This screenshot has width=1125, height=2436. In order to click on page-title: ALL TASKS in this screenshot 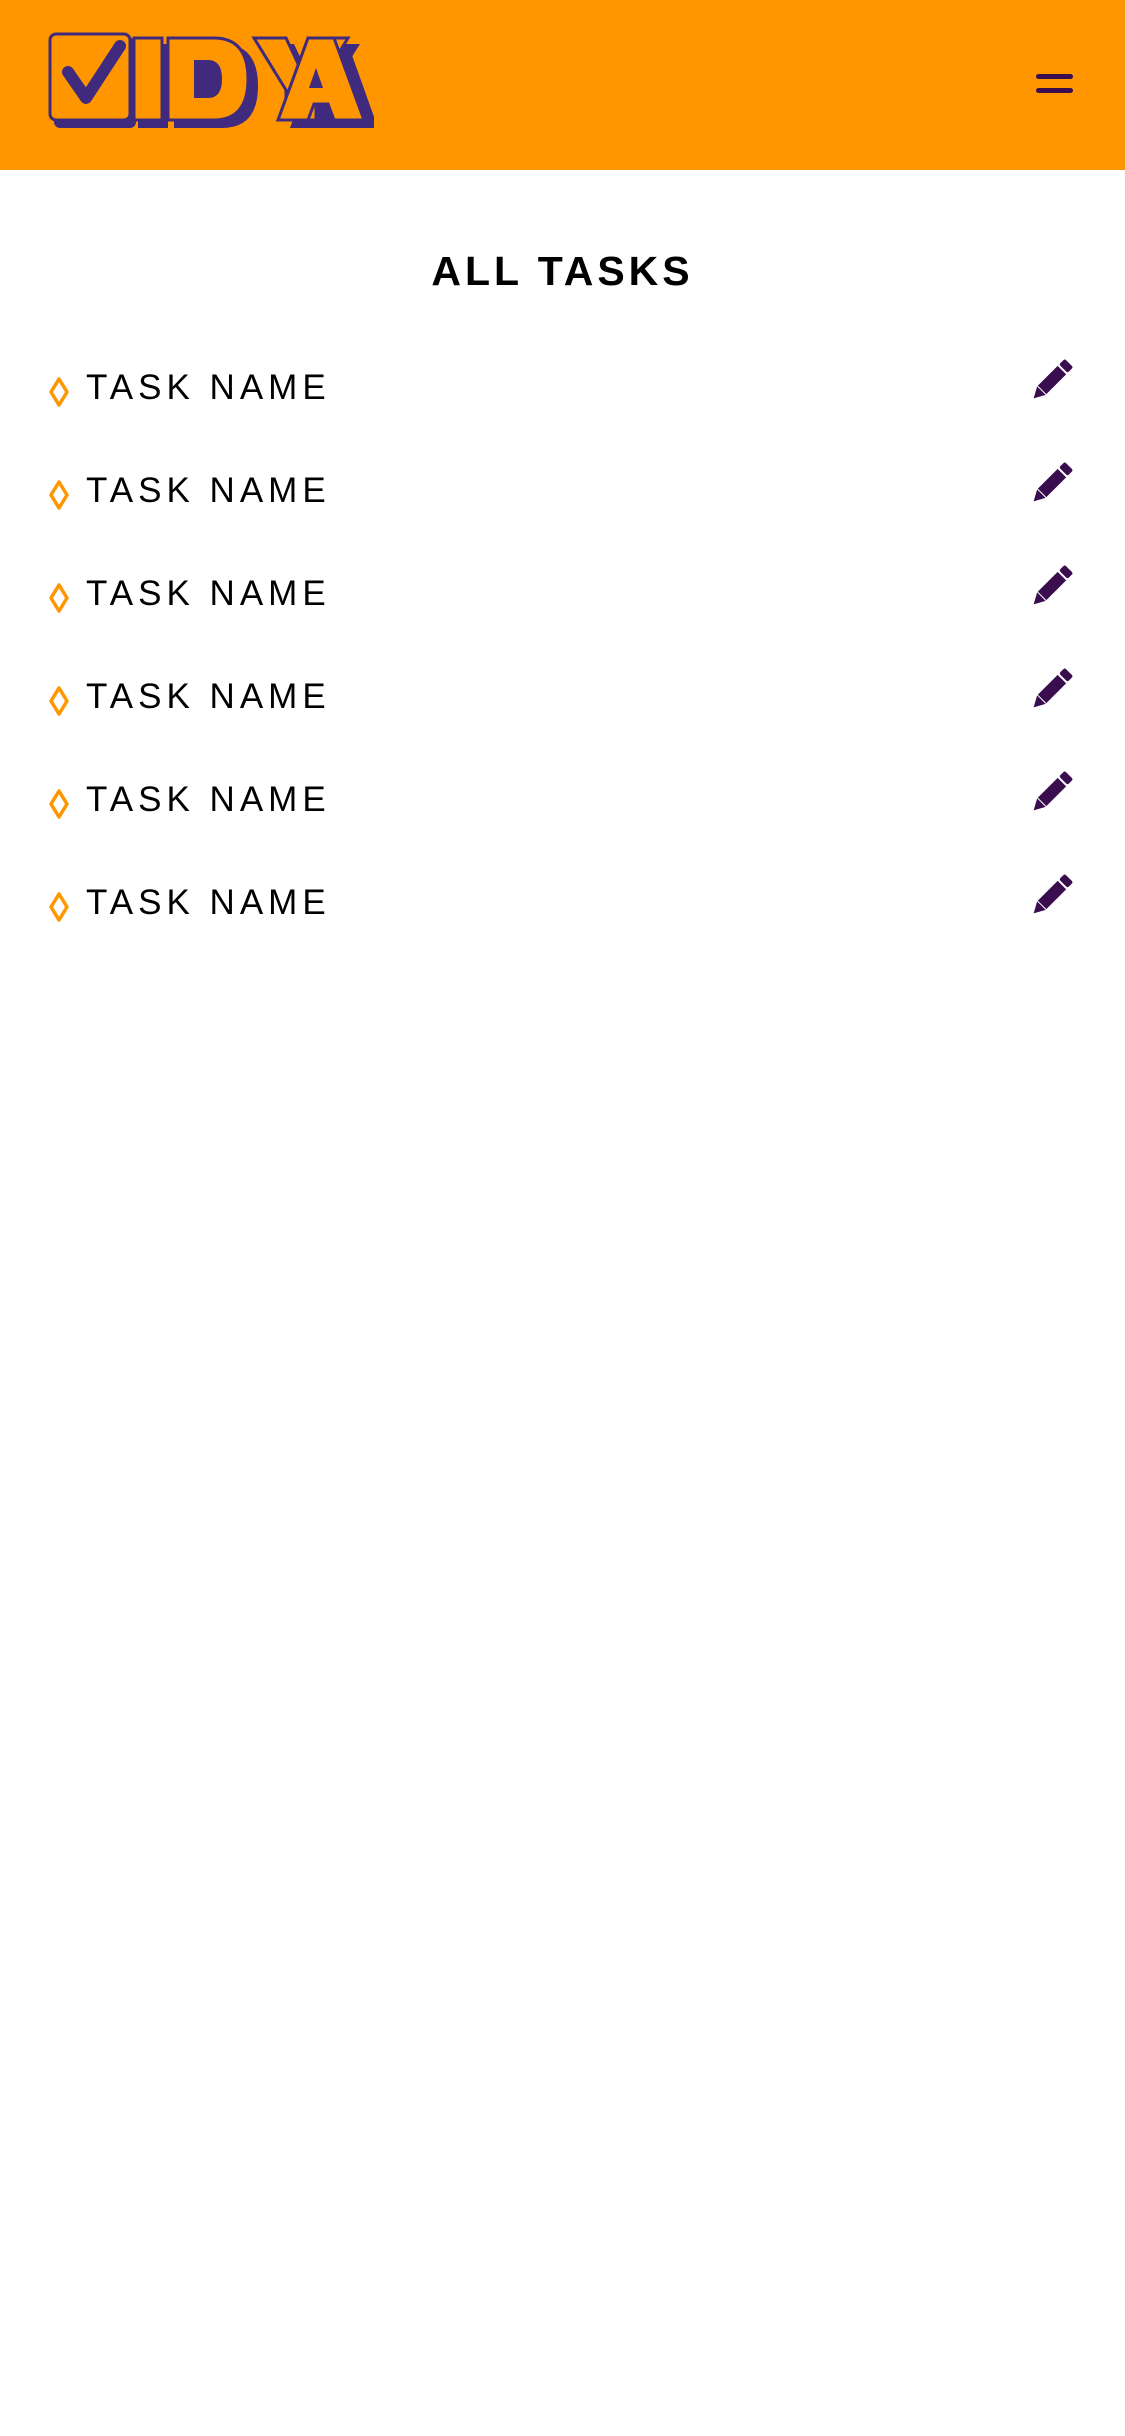, I will do `click(562, 271)`.